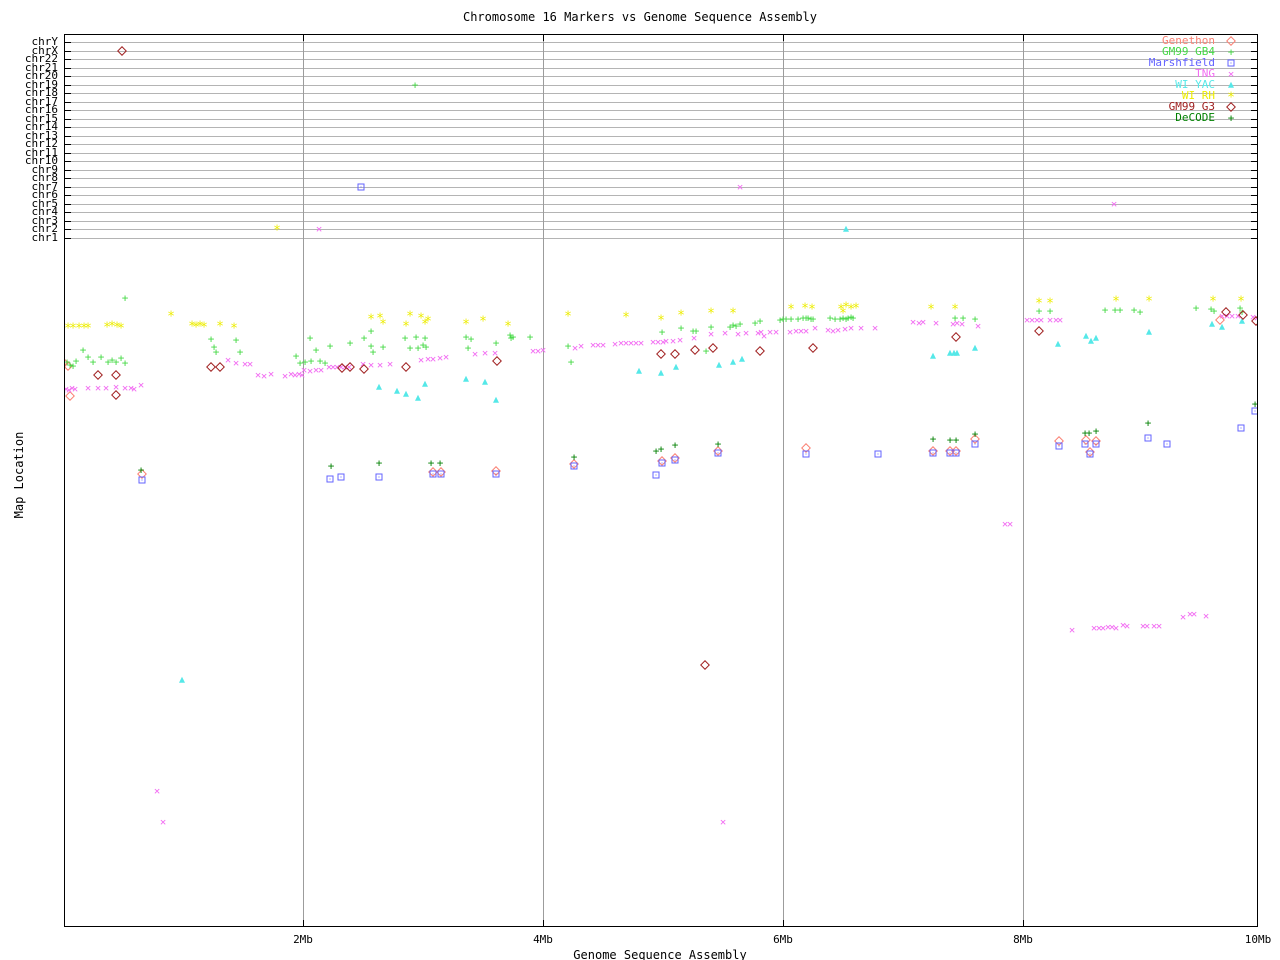 The image size is (1280, 960). Describe the element at coordinates (1231, 118) in the screenshot. I see `legend-marker-box: +` at that location.